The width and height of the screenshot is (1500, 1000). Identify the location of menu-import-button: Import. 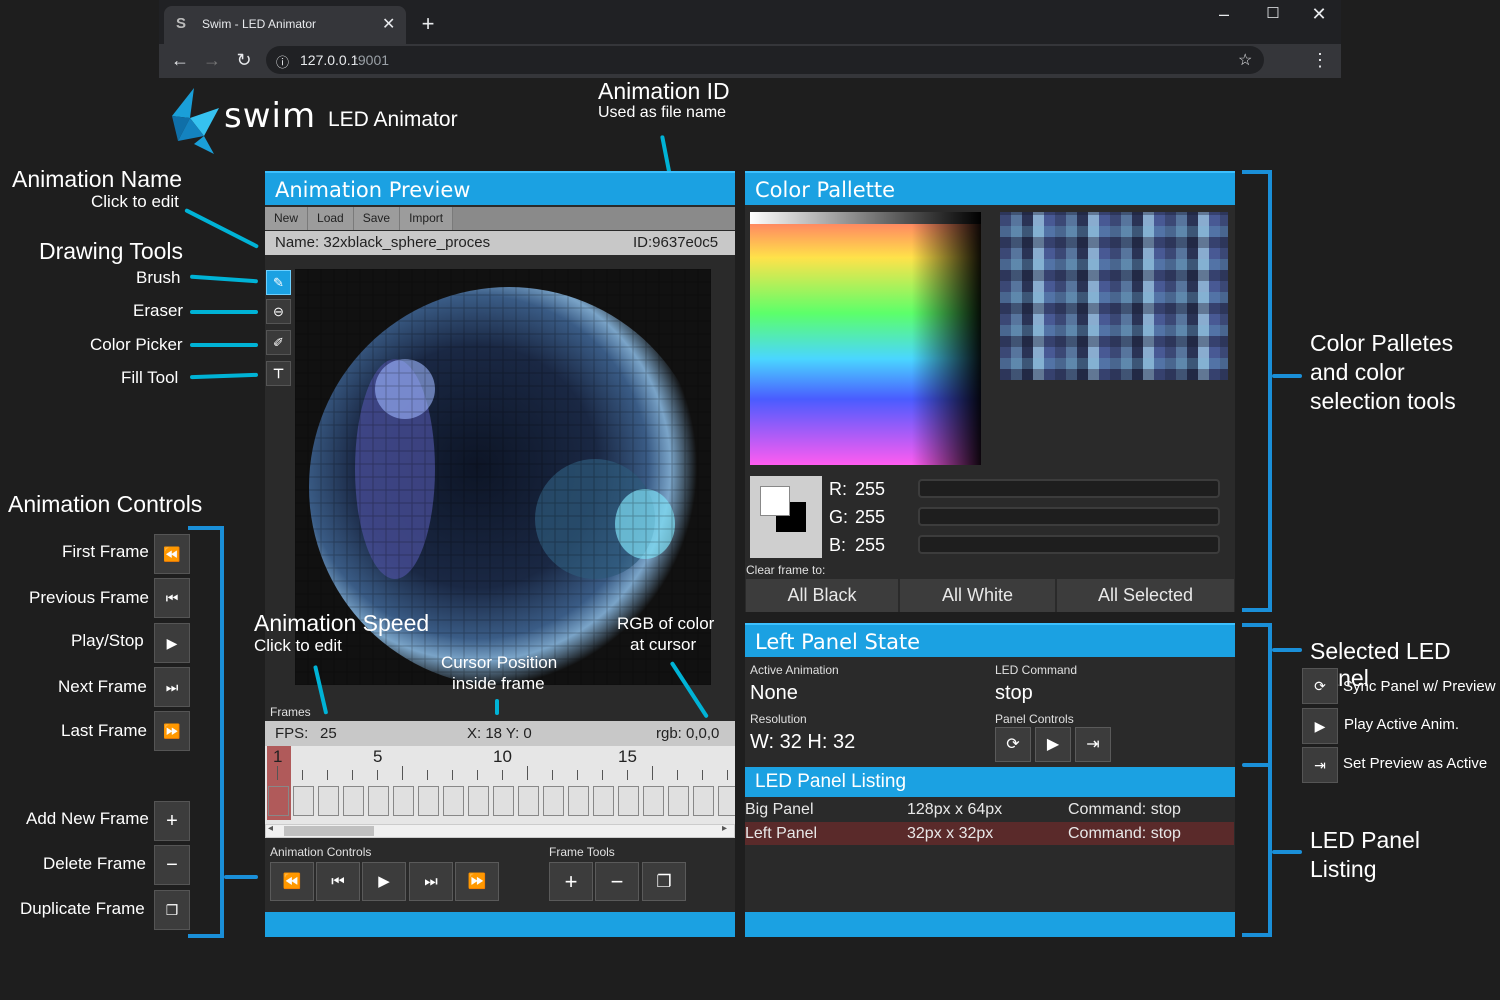
(427, 218).